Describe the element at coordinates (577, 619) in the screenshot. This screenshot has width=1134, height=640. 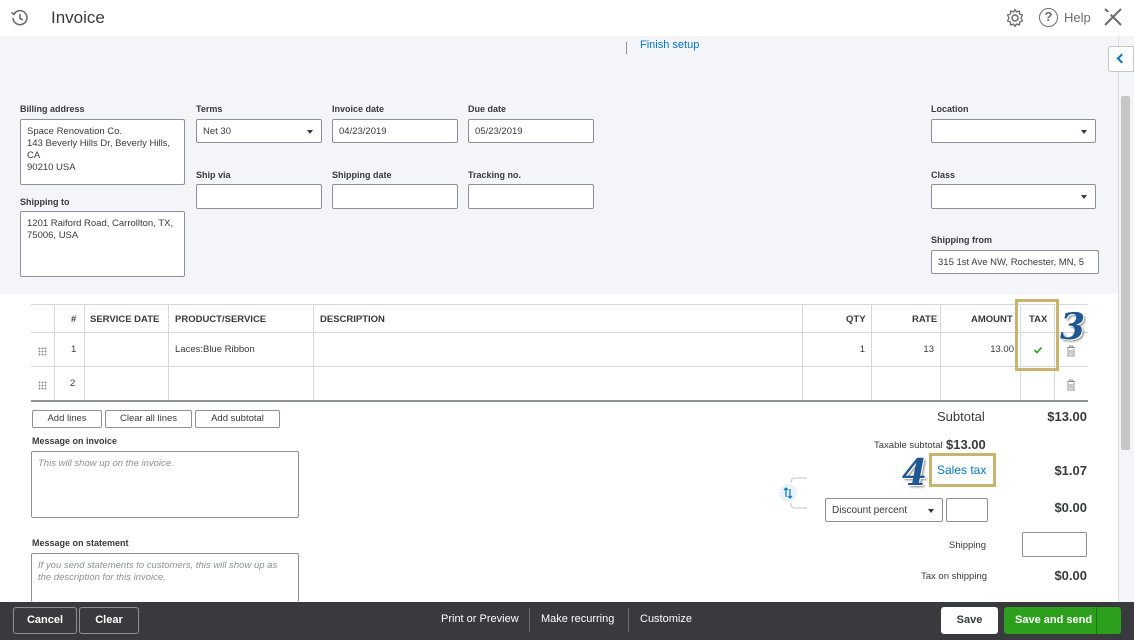
I see `make-recurring-link: Make recurring` at that location.